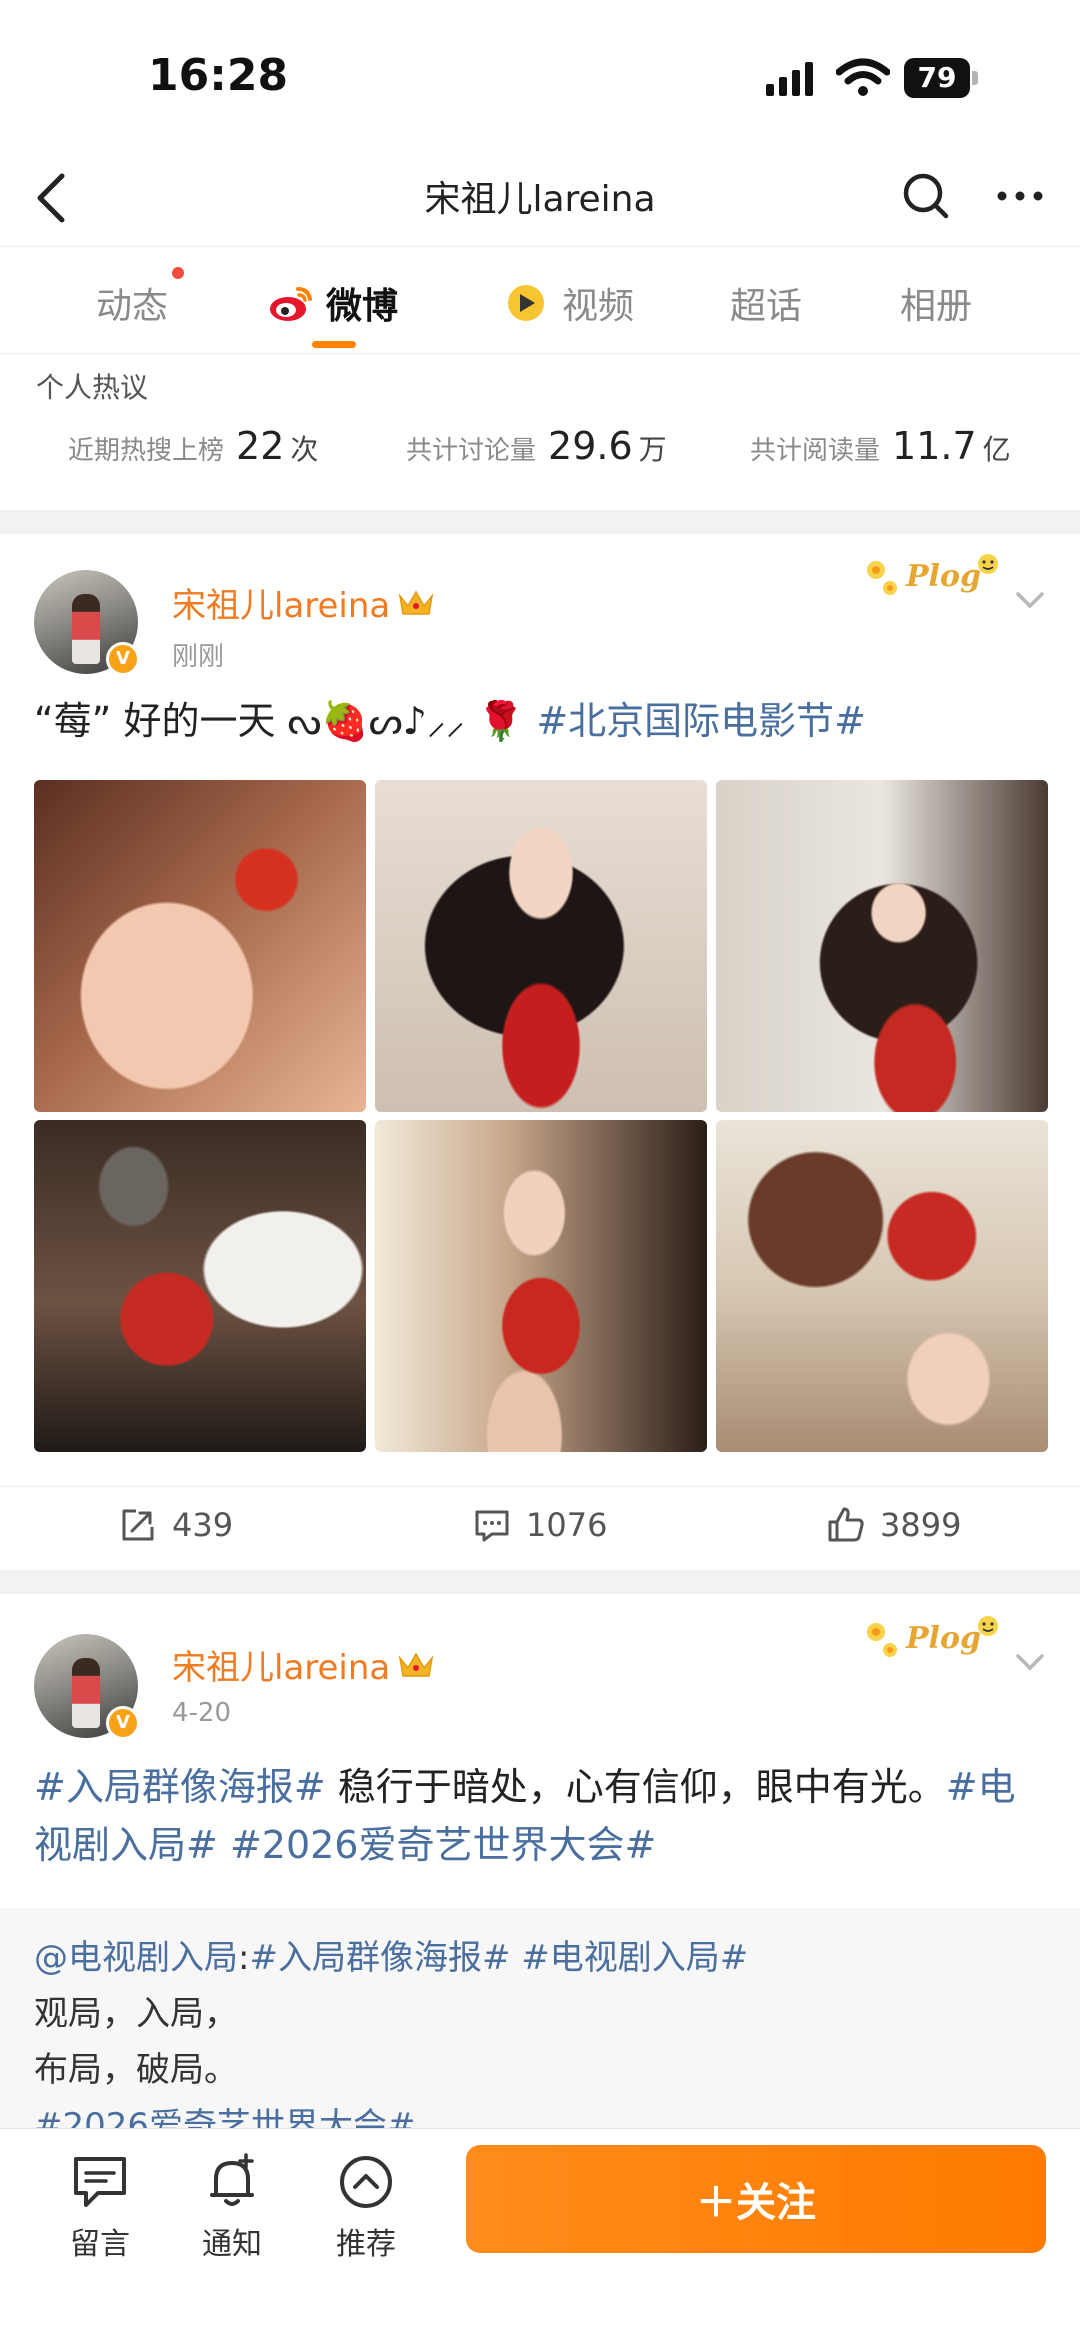 The height and width of the screenshot is (2346, 1080). Describe the element at coordinates (281, 1668) in the screenshot. I see `author-name-text: 宋祖儿lareina` at that location.